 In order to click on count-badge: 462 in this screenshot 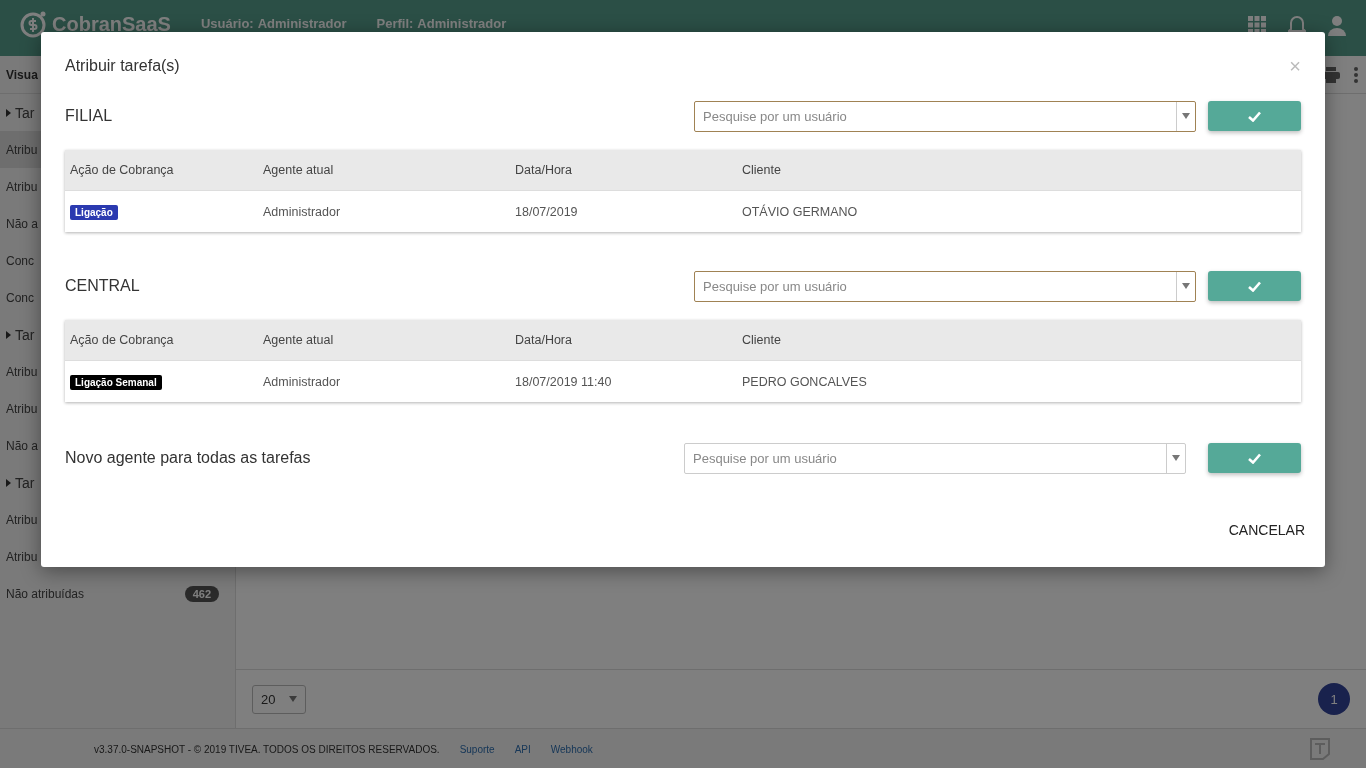, I will do `click(201, 593)`.